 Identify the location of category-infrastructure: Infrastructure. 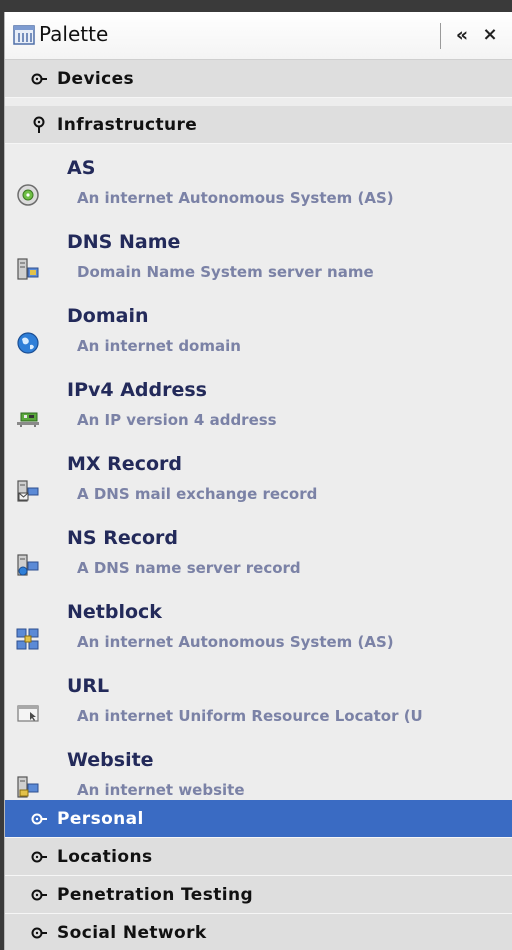
(258, 125).